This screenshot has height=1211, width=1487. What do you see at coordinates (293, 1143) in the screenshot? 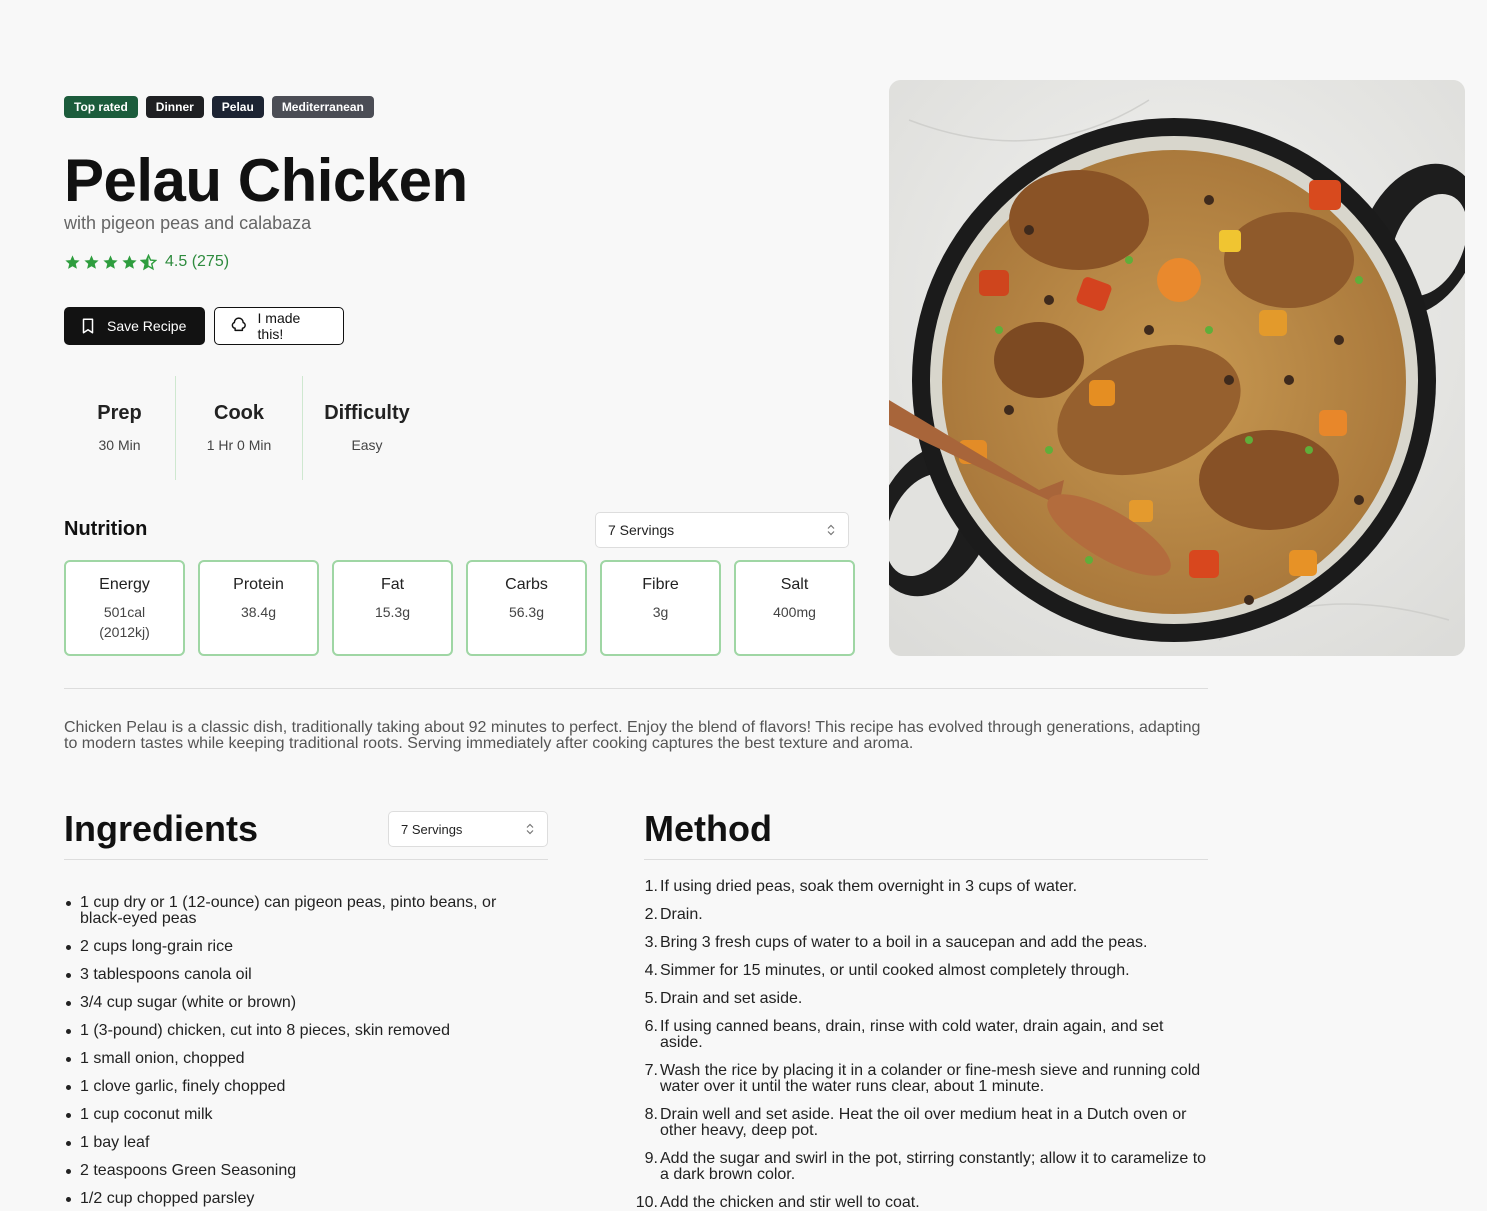
I see `ingredient-item: 1 bay leaf` at bounding box center [293, 1143].